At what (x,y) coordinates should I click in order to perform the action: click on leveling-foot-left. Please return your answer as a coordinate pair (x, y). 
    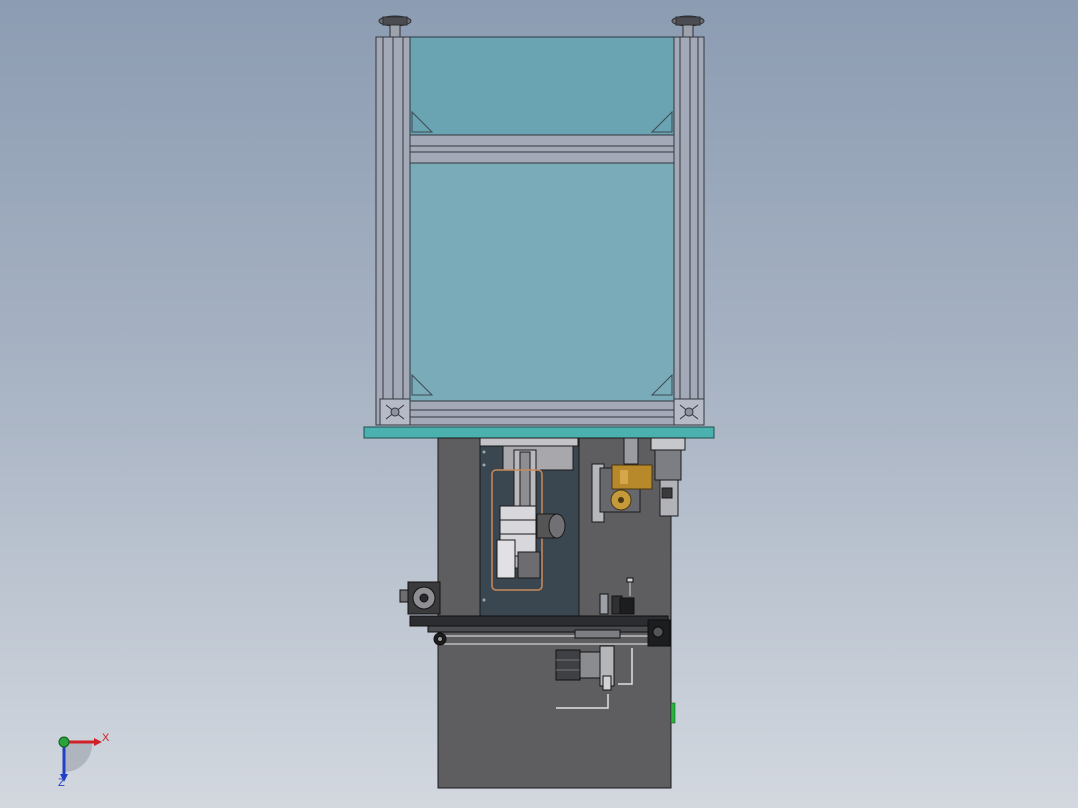
    Looking at the image, I should click on (395, 26).